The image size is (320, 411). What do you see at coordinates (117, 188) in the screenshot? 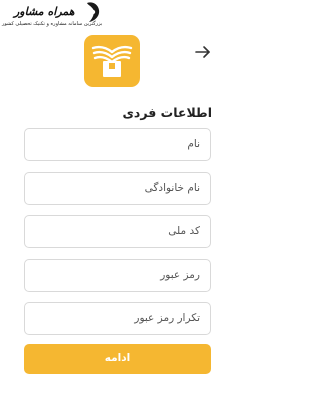
I see `last-name-field: نام خانوادگی` at bounding box center [117, 188].